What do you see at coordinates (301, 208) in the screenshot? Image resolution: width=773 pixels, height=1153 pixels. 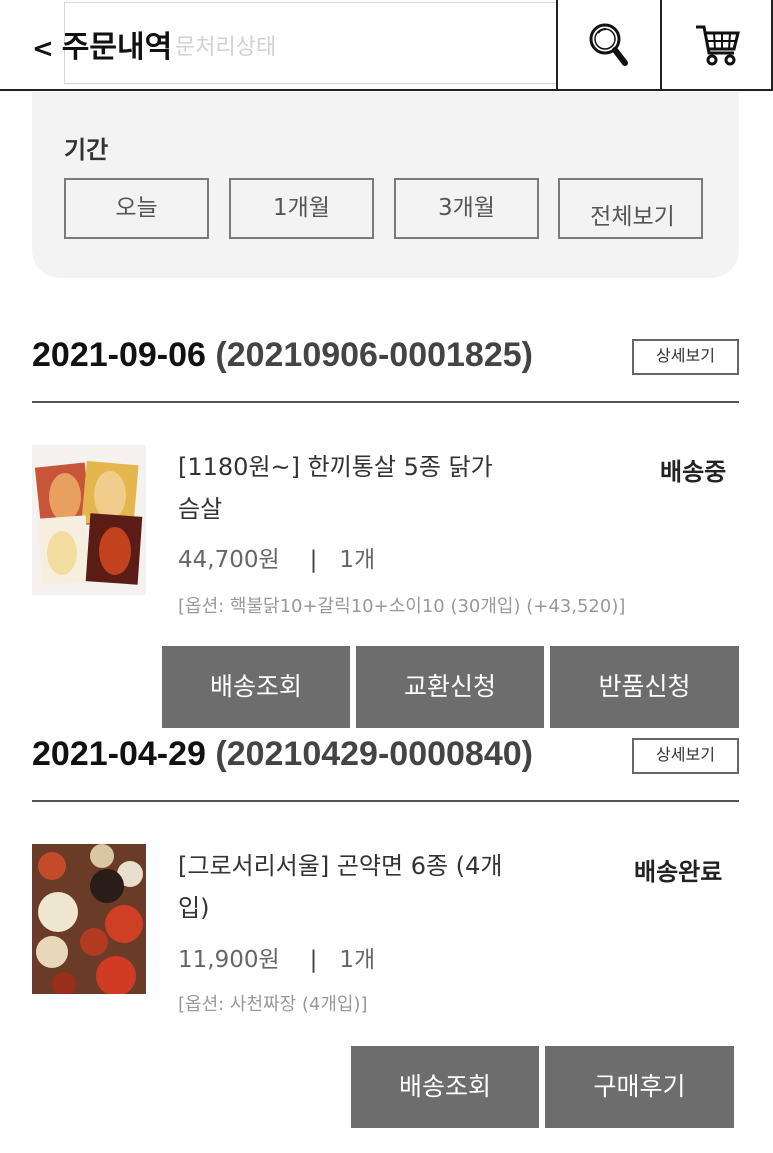 I see `period-1month-button: 1개월` at bounding box center [301, 208].